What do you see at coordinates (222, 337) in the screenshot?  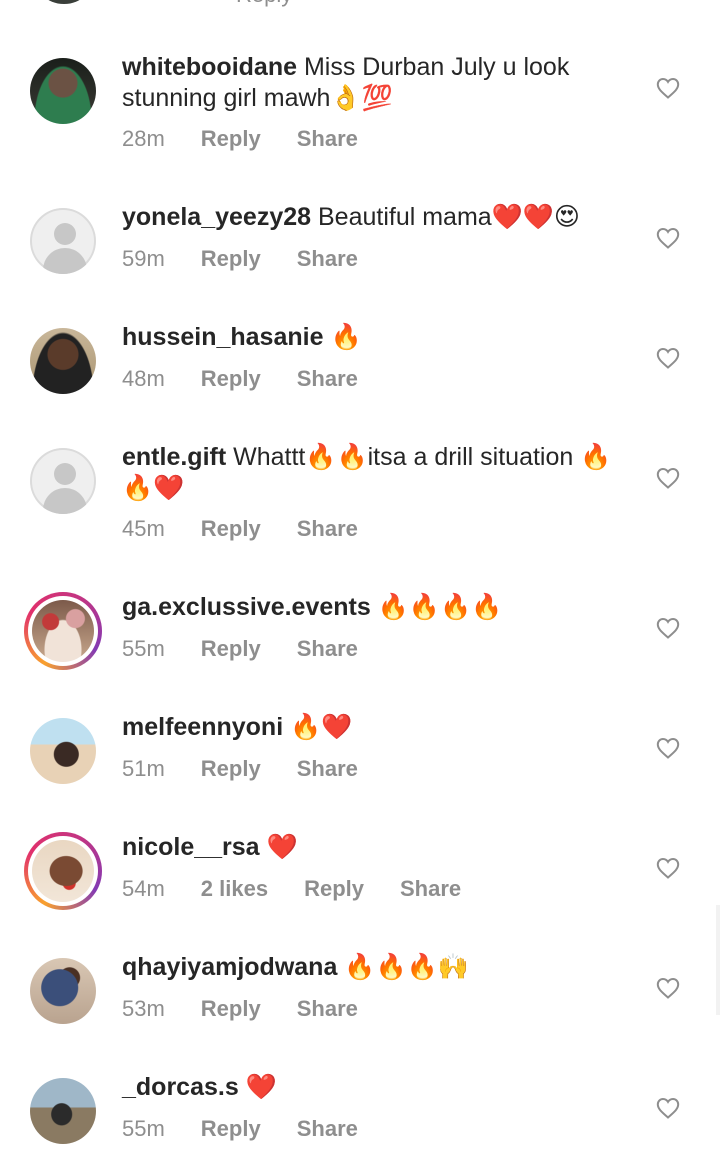 I see `username: hussein_hasanie` at bounding box center [222, 337].